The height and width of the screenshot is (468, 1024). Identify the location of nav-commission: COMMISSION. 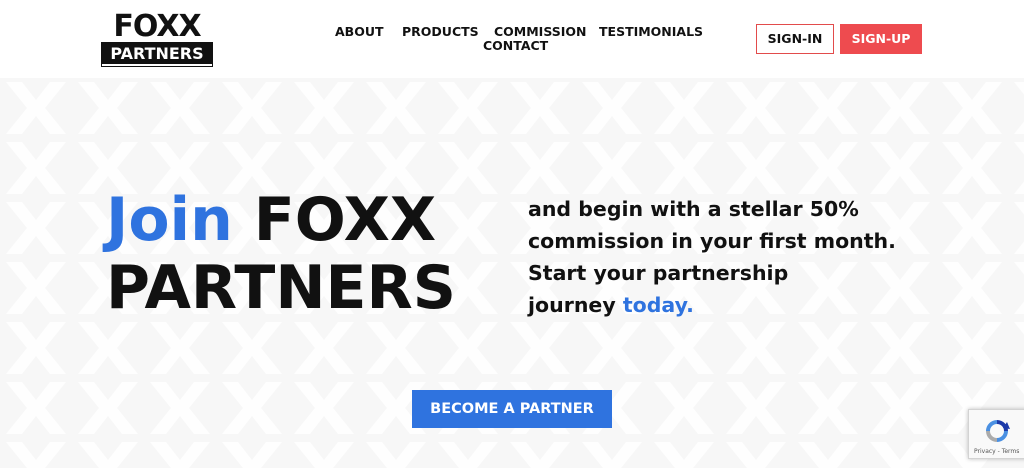
(540, 32).